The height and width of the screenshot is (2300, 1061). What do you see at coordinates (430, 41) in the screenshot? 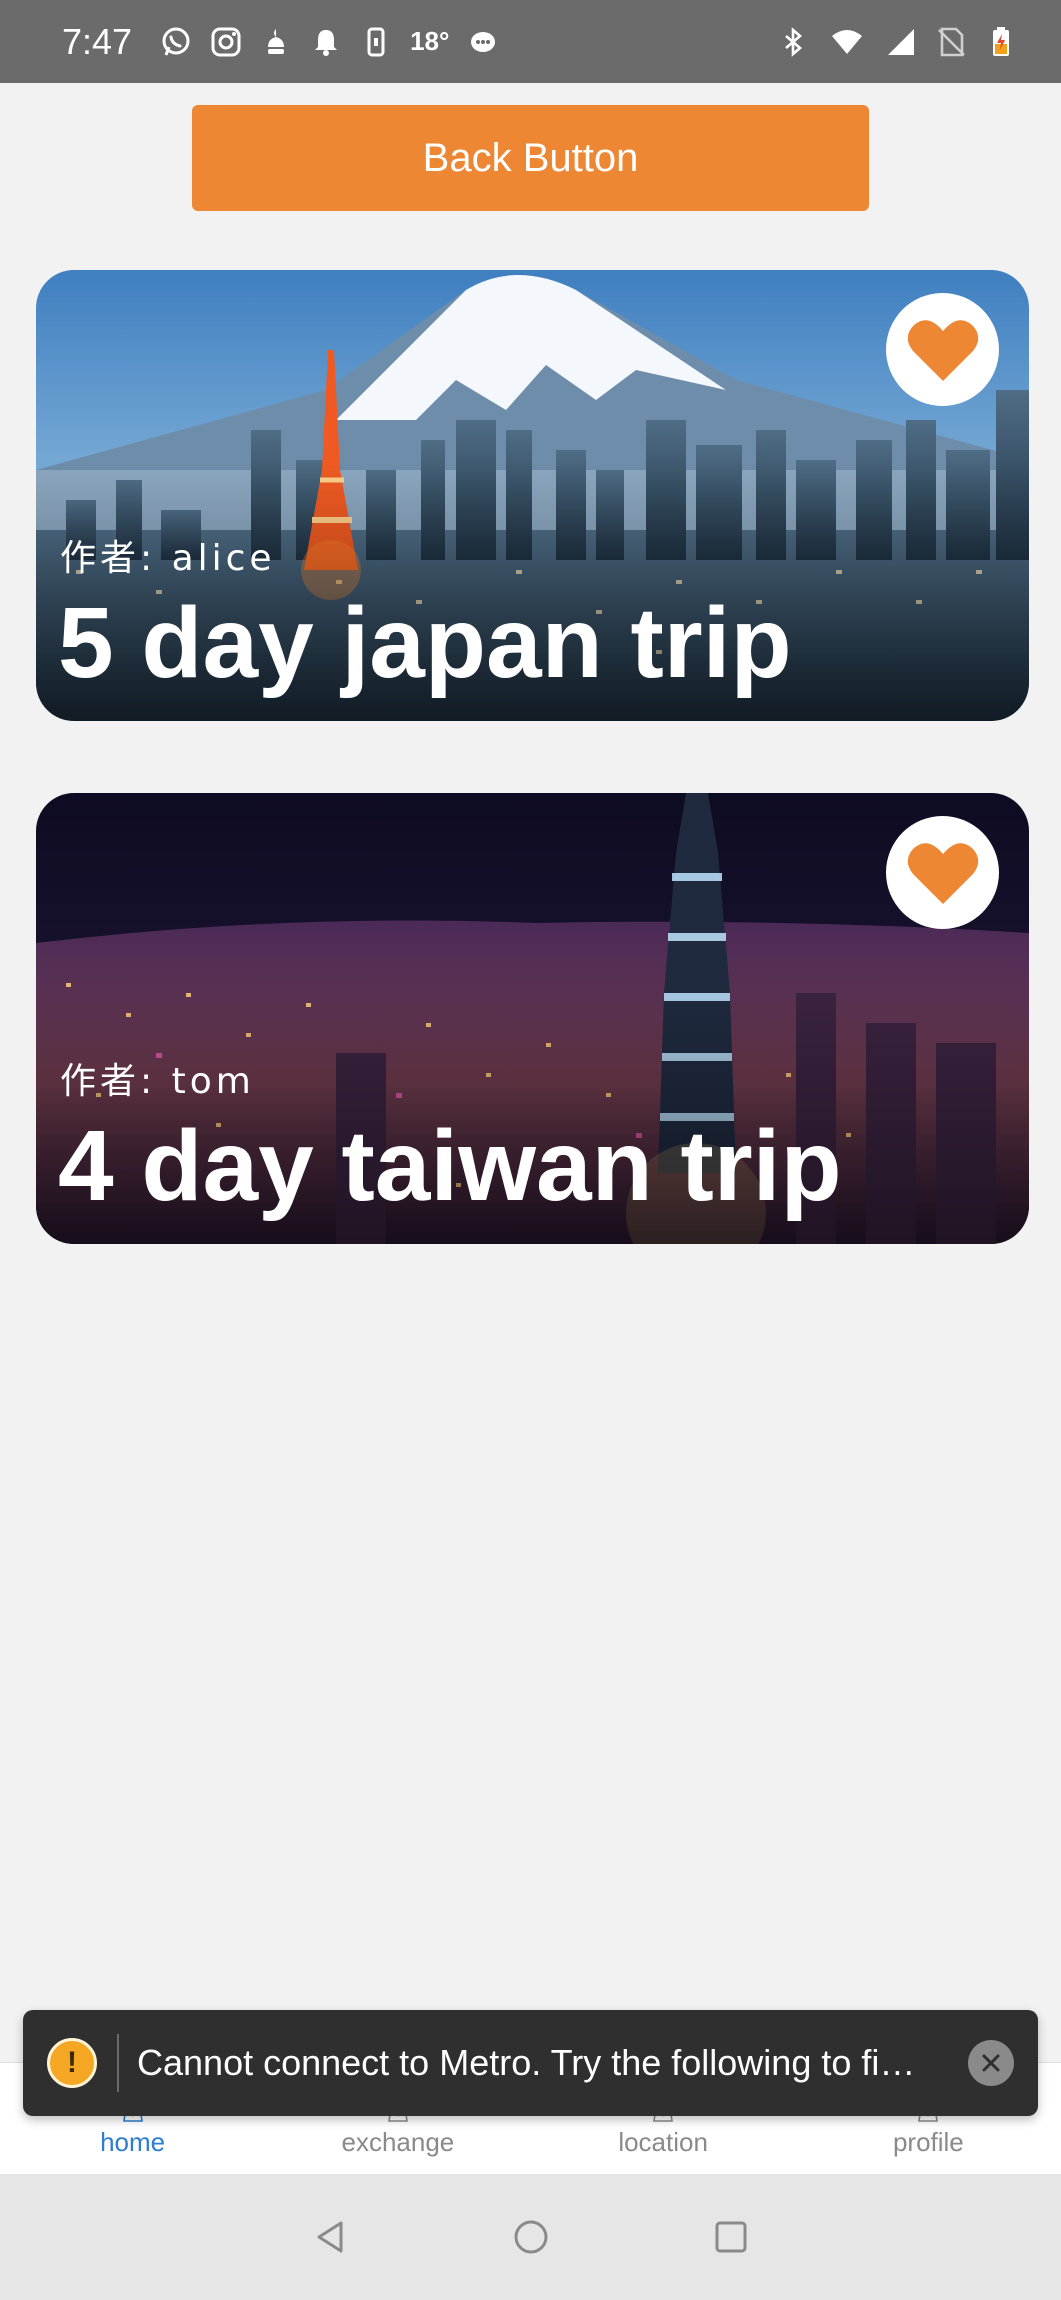
I see `status-temperature: 18°` at bounding box center [430, 41].